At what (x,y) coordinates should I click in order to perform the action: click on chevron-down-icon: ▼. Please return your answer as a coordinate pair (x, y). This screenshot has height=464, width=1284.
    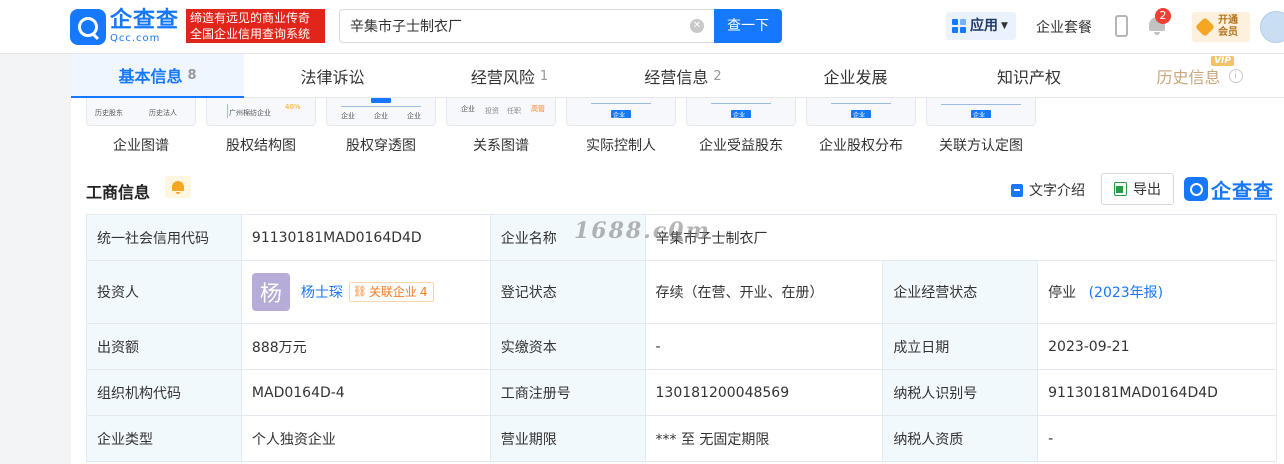
    Looking at the image, I should click on (1004, 26).